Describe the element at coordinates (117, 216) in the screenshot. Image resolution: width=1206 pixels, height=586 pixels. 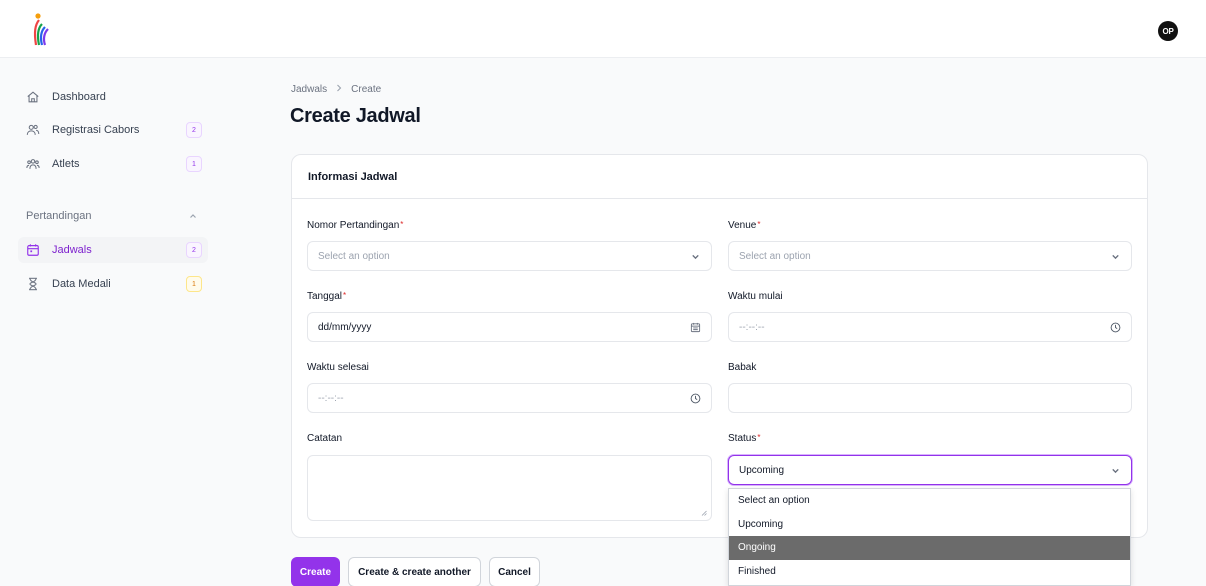
I see `sidebar-group-pertandingan: Pertandingan` at that location.